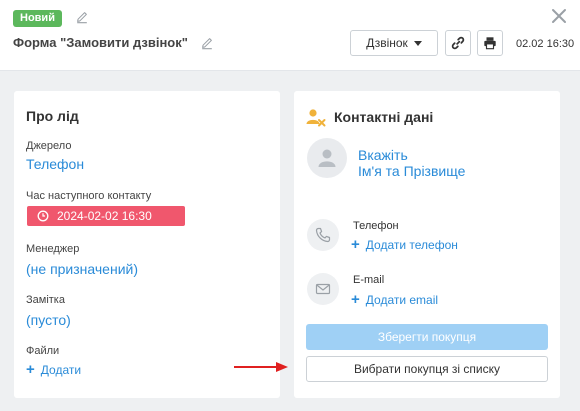  What do you see at coordinates (207, 43) in the screenshot?
I see `edit-title-pencil-icon` at bounding box center [207, 43].